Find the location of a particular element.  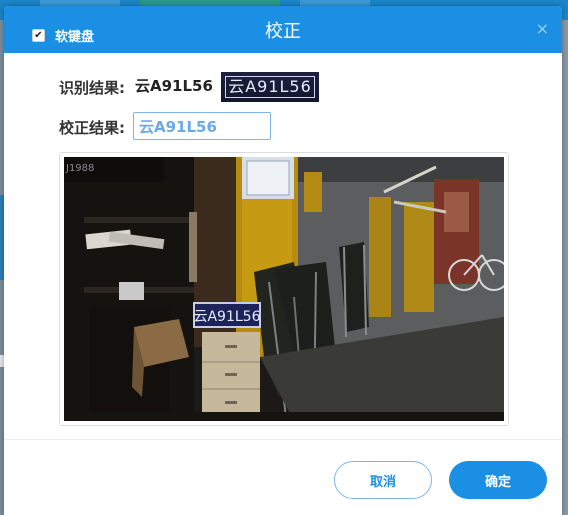

photo-plate-text: 云A91L56 is located at coordinates (226, 317).